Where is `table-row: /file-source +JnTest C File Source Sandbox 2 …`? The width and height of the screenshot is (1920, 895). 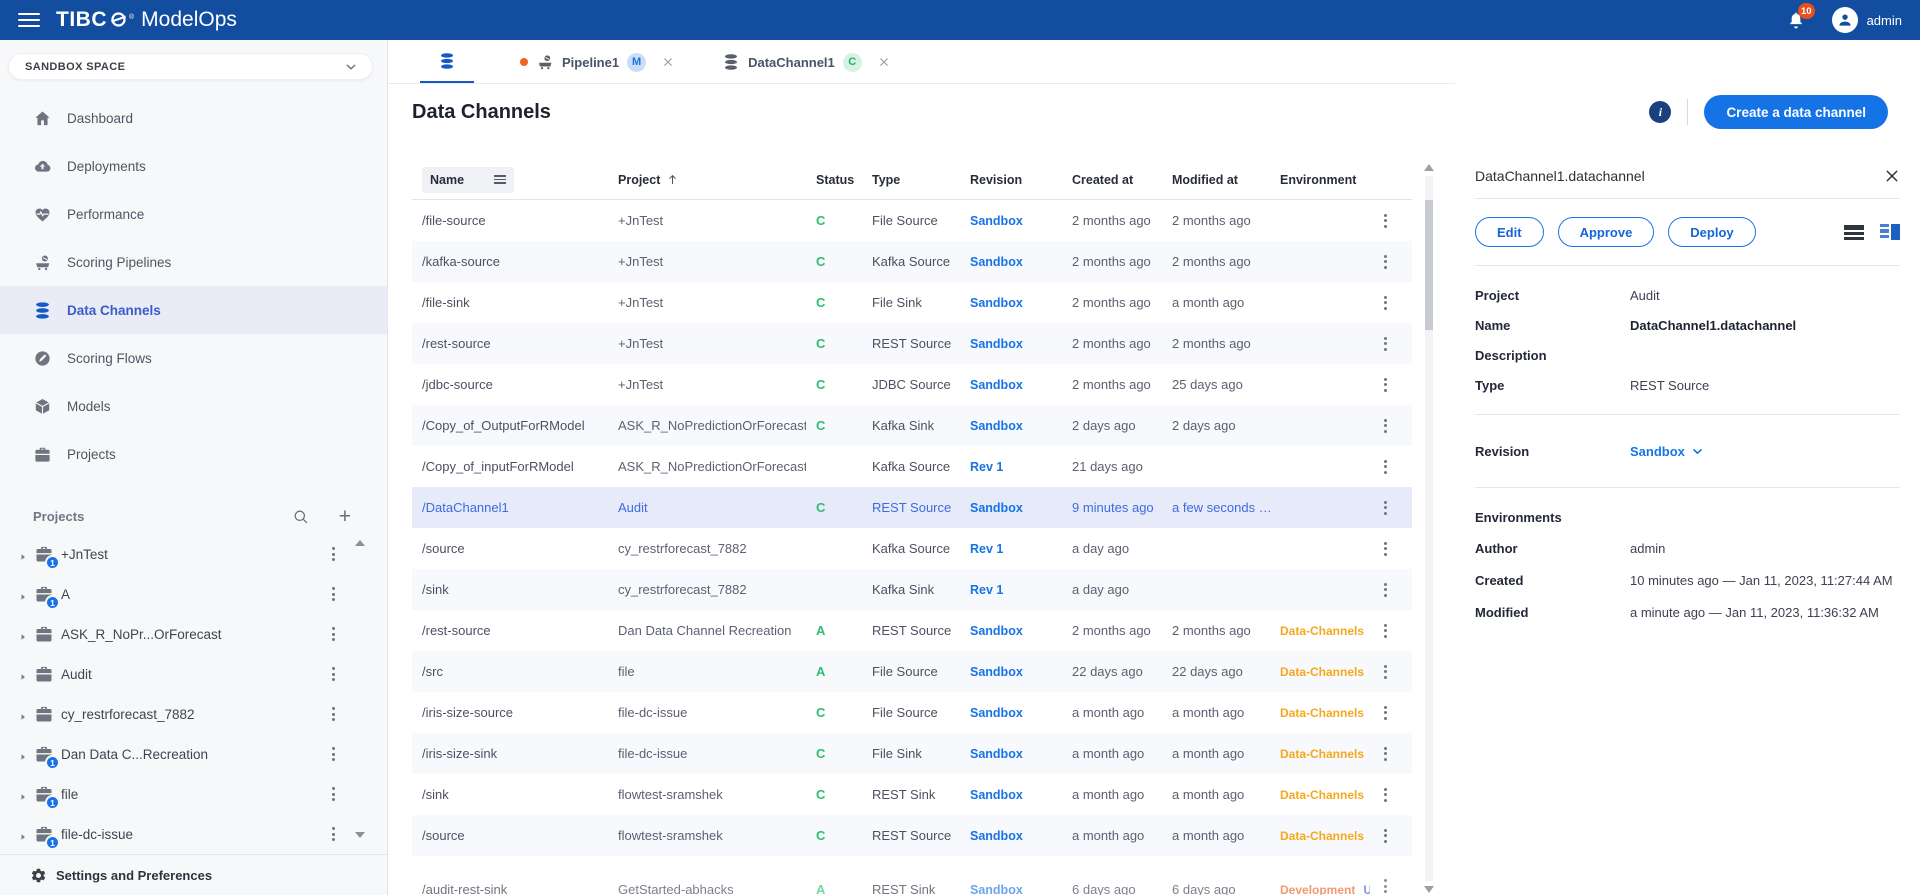 table-row: /file-source +JnTest C File Source Sandbox 2 … is located at coordinates (912, 220).